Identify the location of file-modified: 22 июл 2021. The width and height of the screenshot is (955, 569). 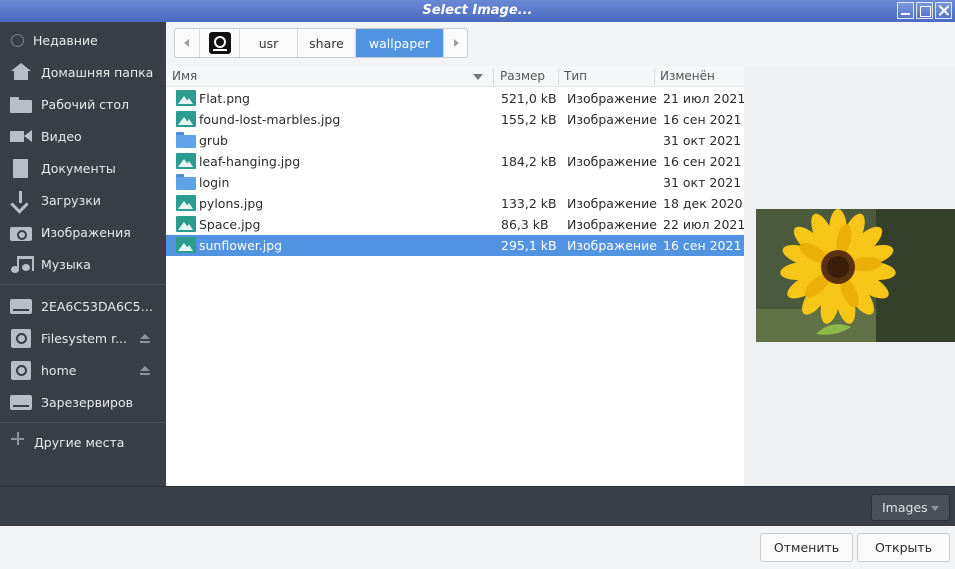
(704, 224).